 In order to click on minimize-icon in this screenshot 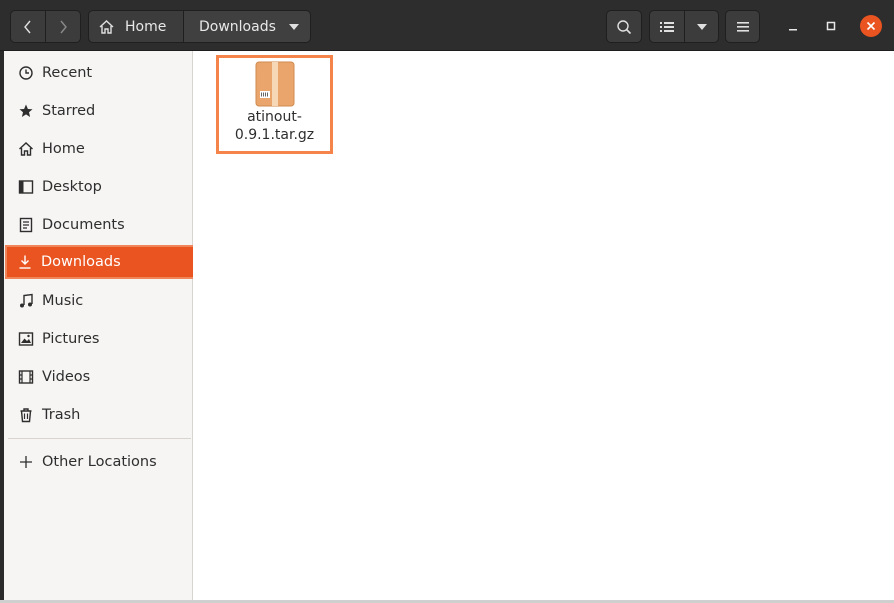, I will do `click(793, 30)`.